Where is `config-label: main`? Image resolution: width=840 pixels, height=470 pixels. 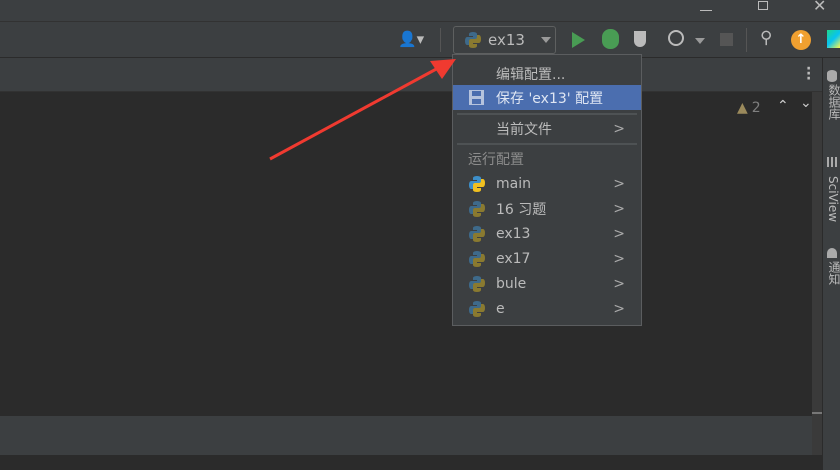 config-label: main is located at coordinates (513, 183).